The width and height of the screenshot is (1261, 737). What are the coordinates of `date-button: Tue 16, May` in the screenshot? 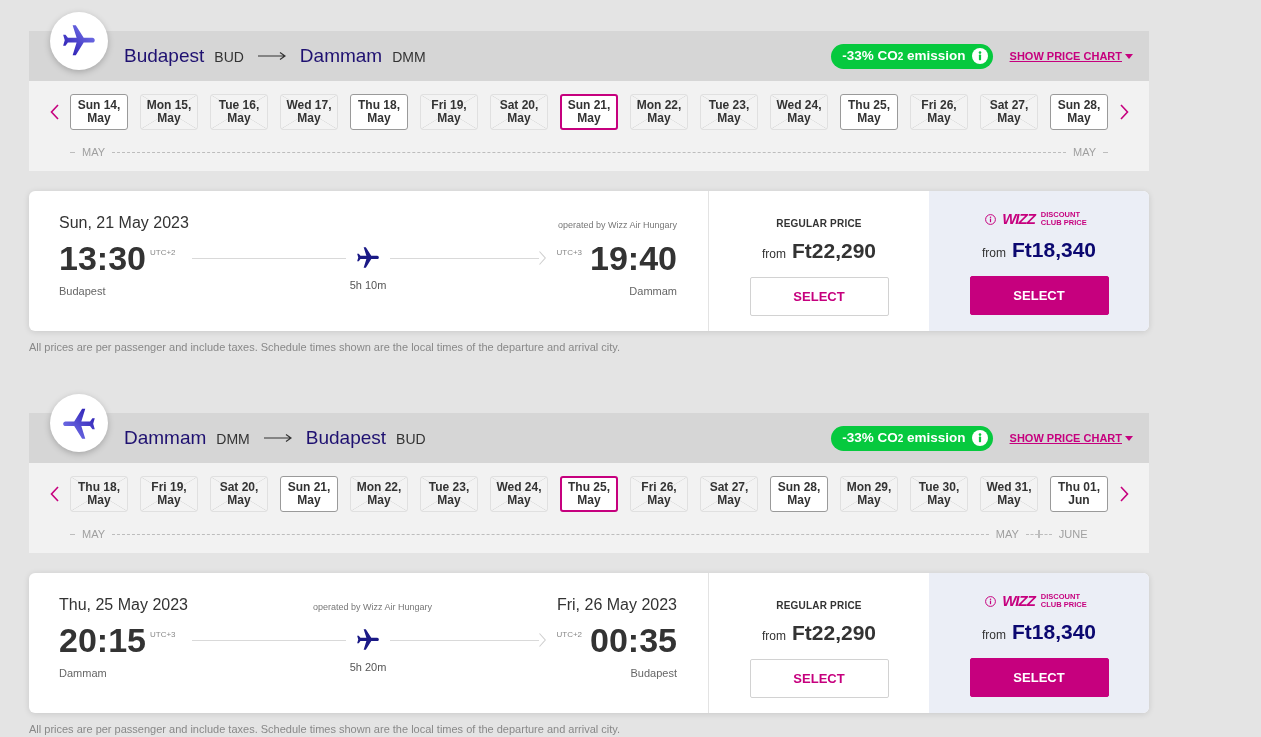 It's located at (239, 112).